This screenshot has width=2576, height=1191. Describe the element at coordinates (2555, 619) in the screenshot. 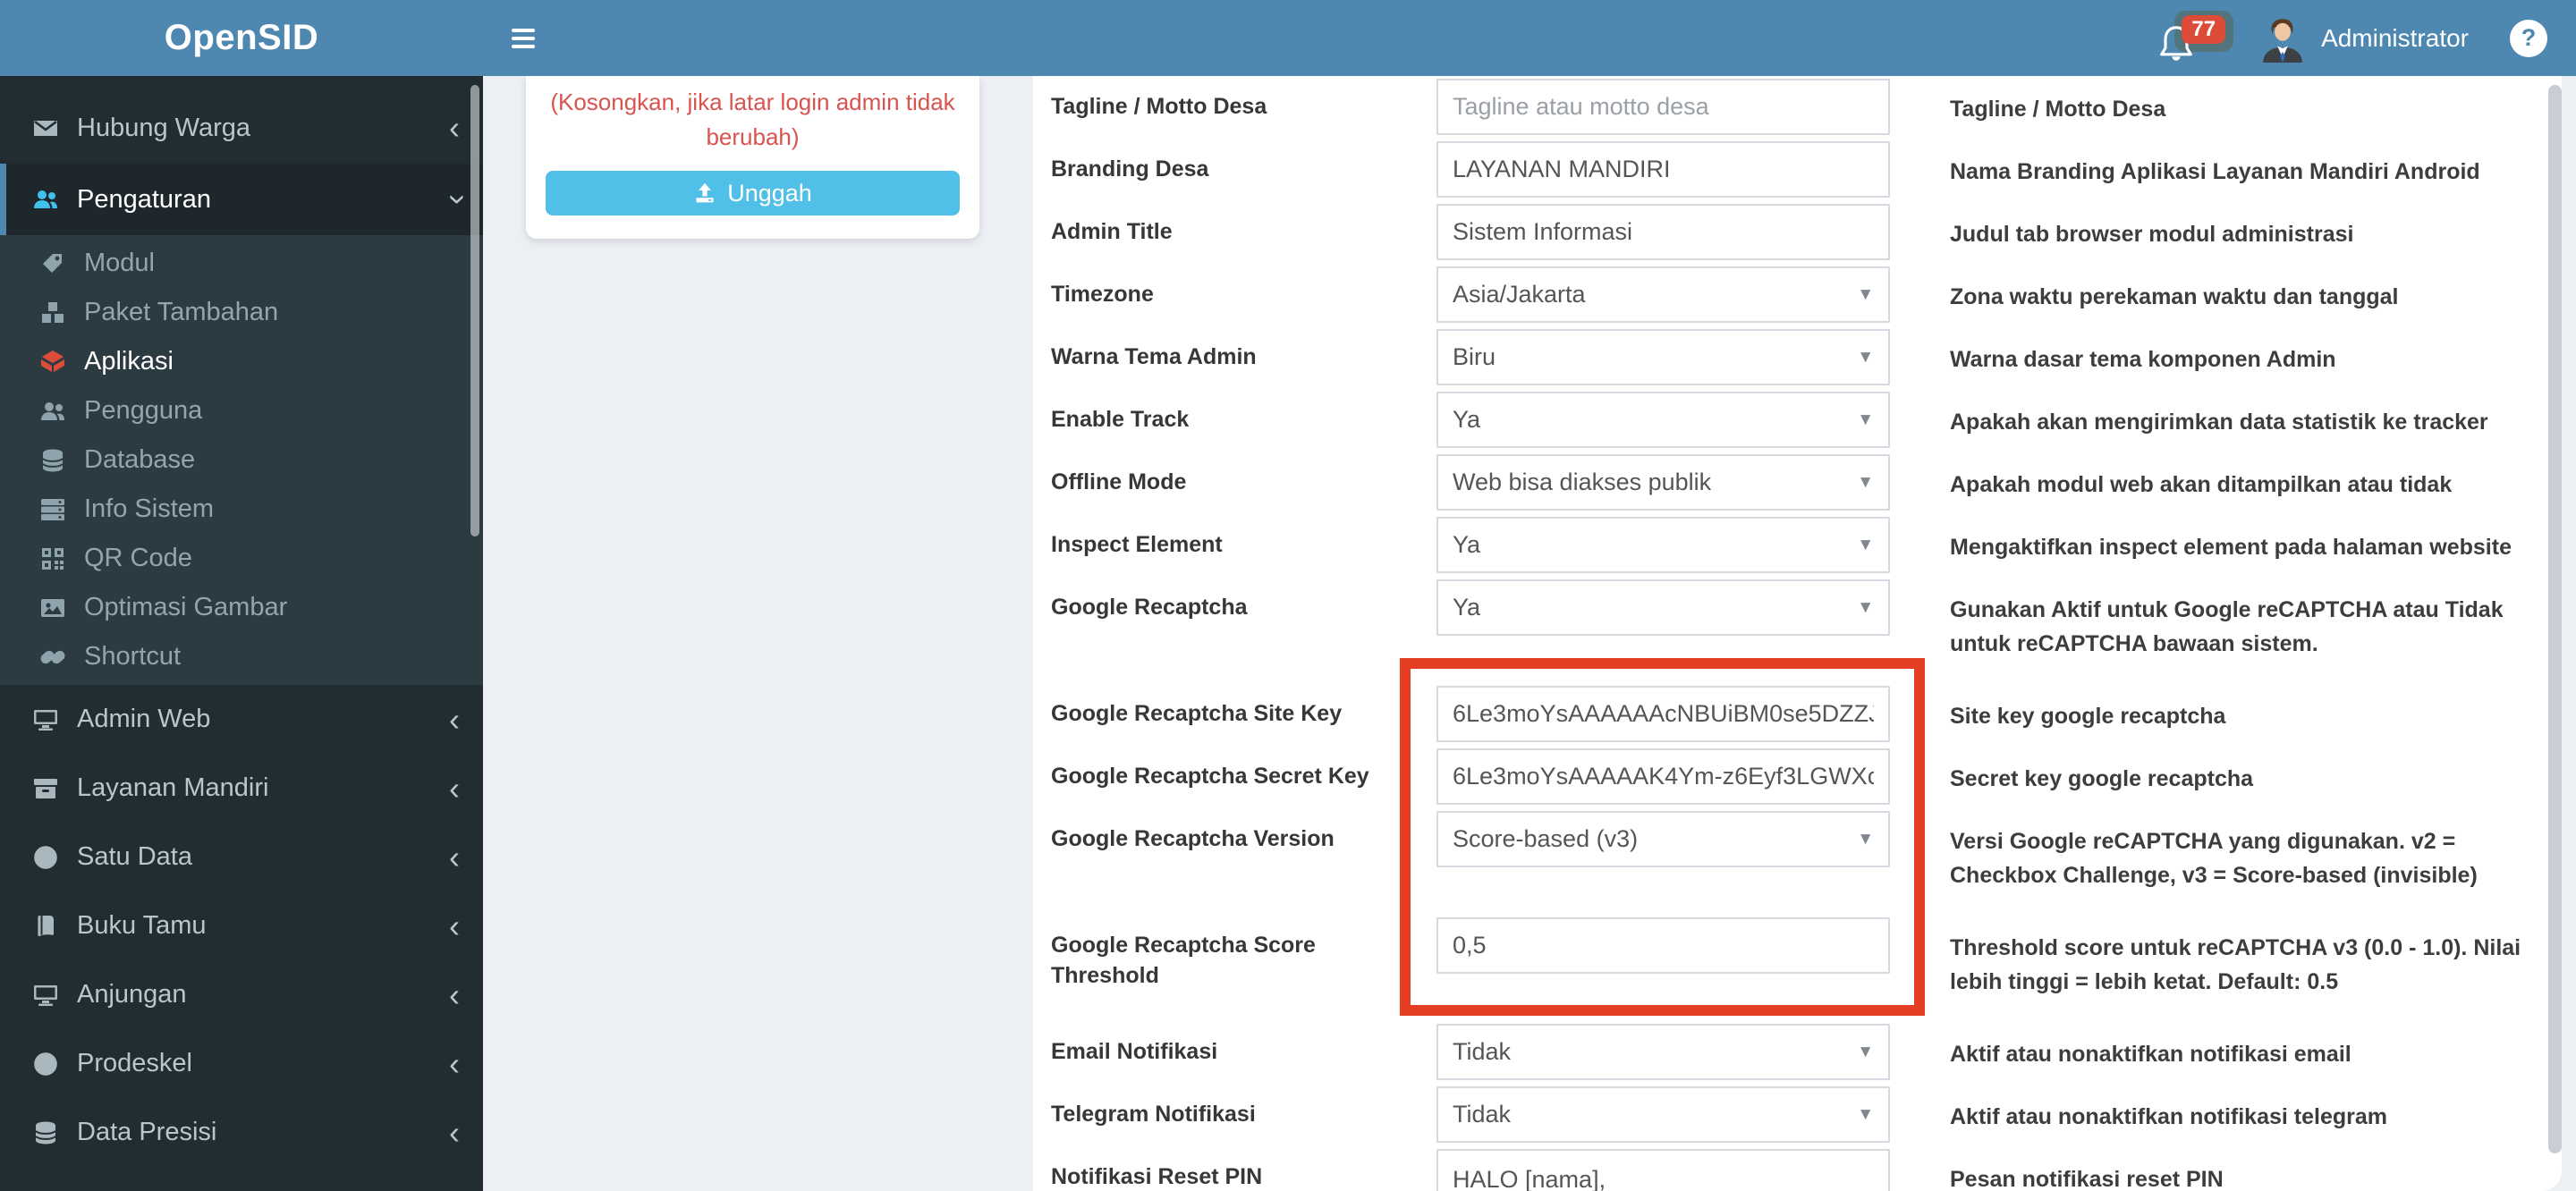

I see `page-scrollbar` at that location.